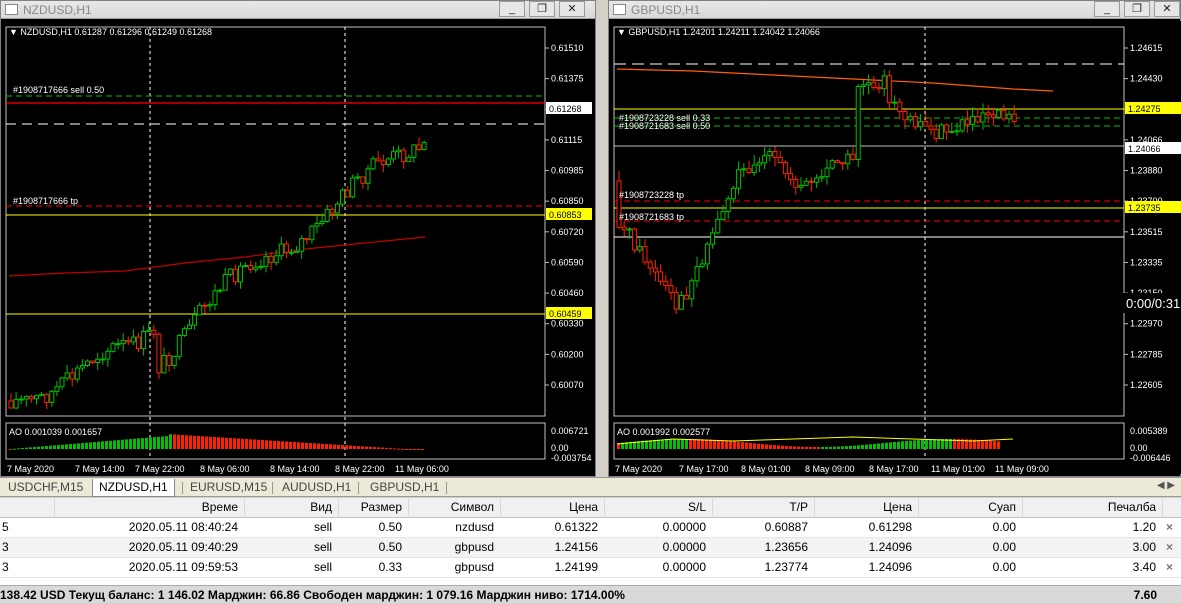 The width and height of the screenshot is (1181, 604). Describe the element at coordinates (298, 10) in the screenshot. I see `window-title-bar: NZDUSD,H1 _ ❐ ✕` at that location.